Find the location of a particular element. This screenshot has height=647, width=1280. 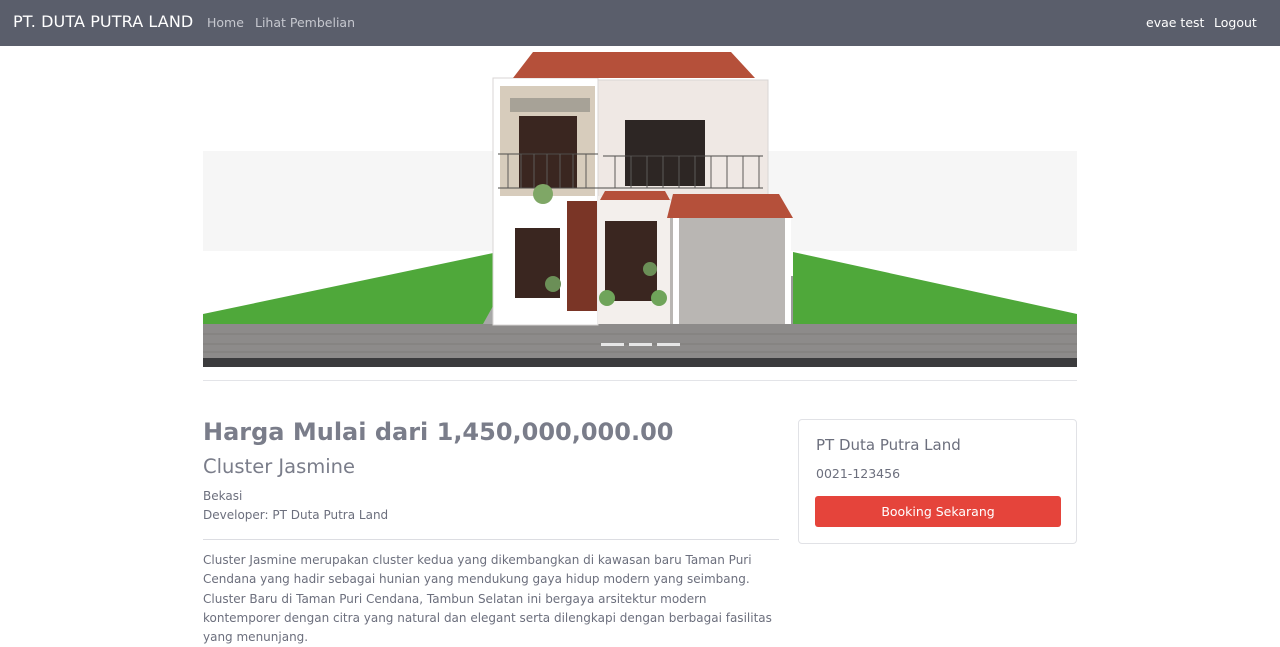

location-text: Bekasi is located at coordinates (223, 496).